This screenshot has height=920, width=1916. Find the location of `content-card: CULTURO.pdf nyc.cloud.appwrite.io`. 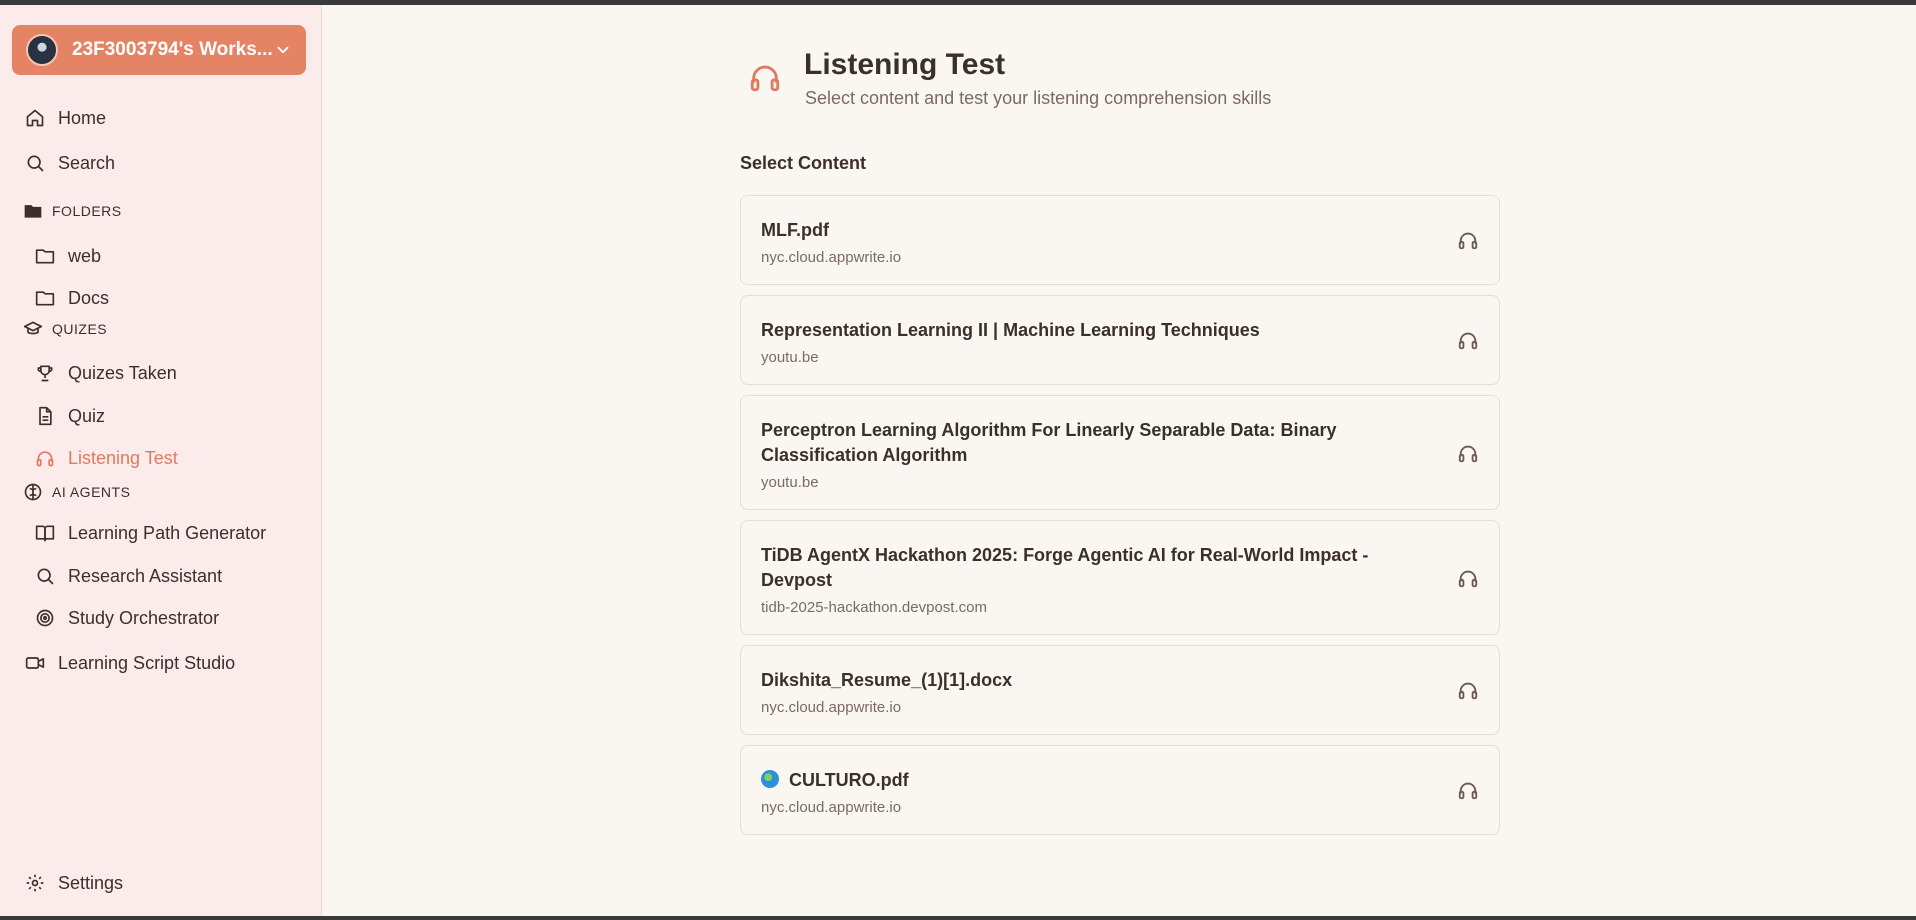

content-card: CULTURO.pdf nyc.cloud.appwrite.io is located at coordinates (1120, 790).